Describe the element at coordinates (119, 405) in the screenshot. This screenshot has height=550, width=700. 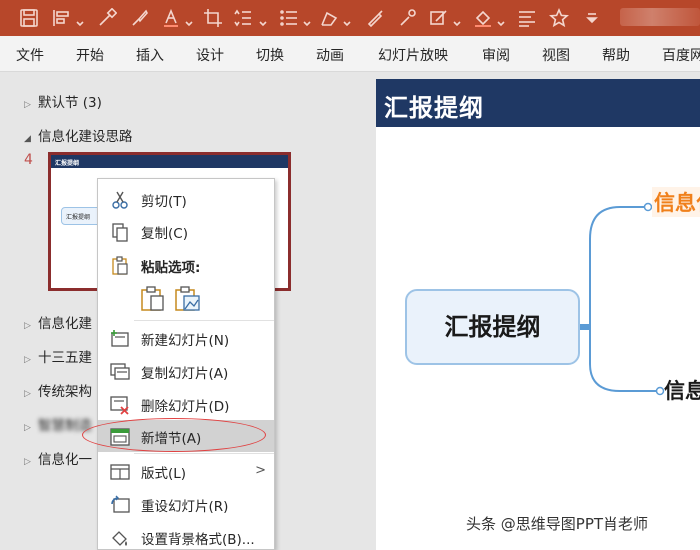
I see `delete-slide-icon` at that location.